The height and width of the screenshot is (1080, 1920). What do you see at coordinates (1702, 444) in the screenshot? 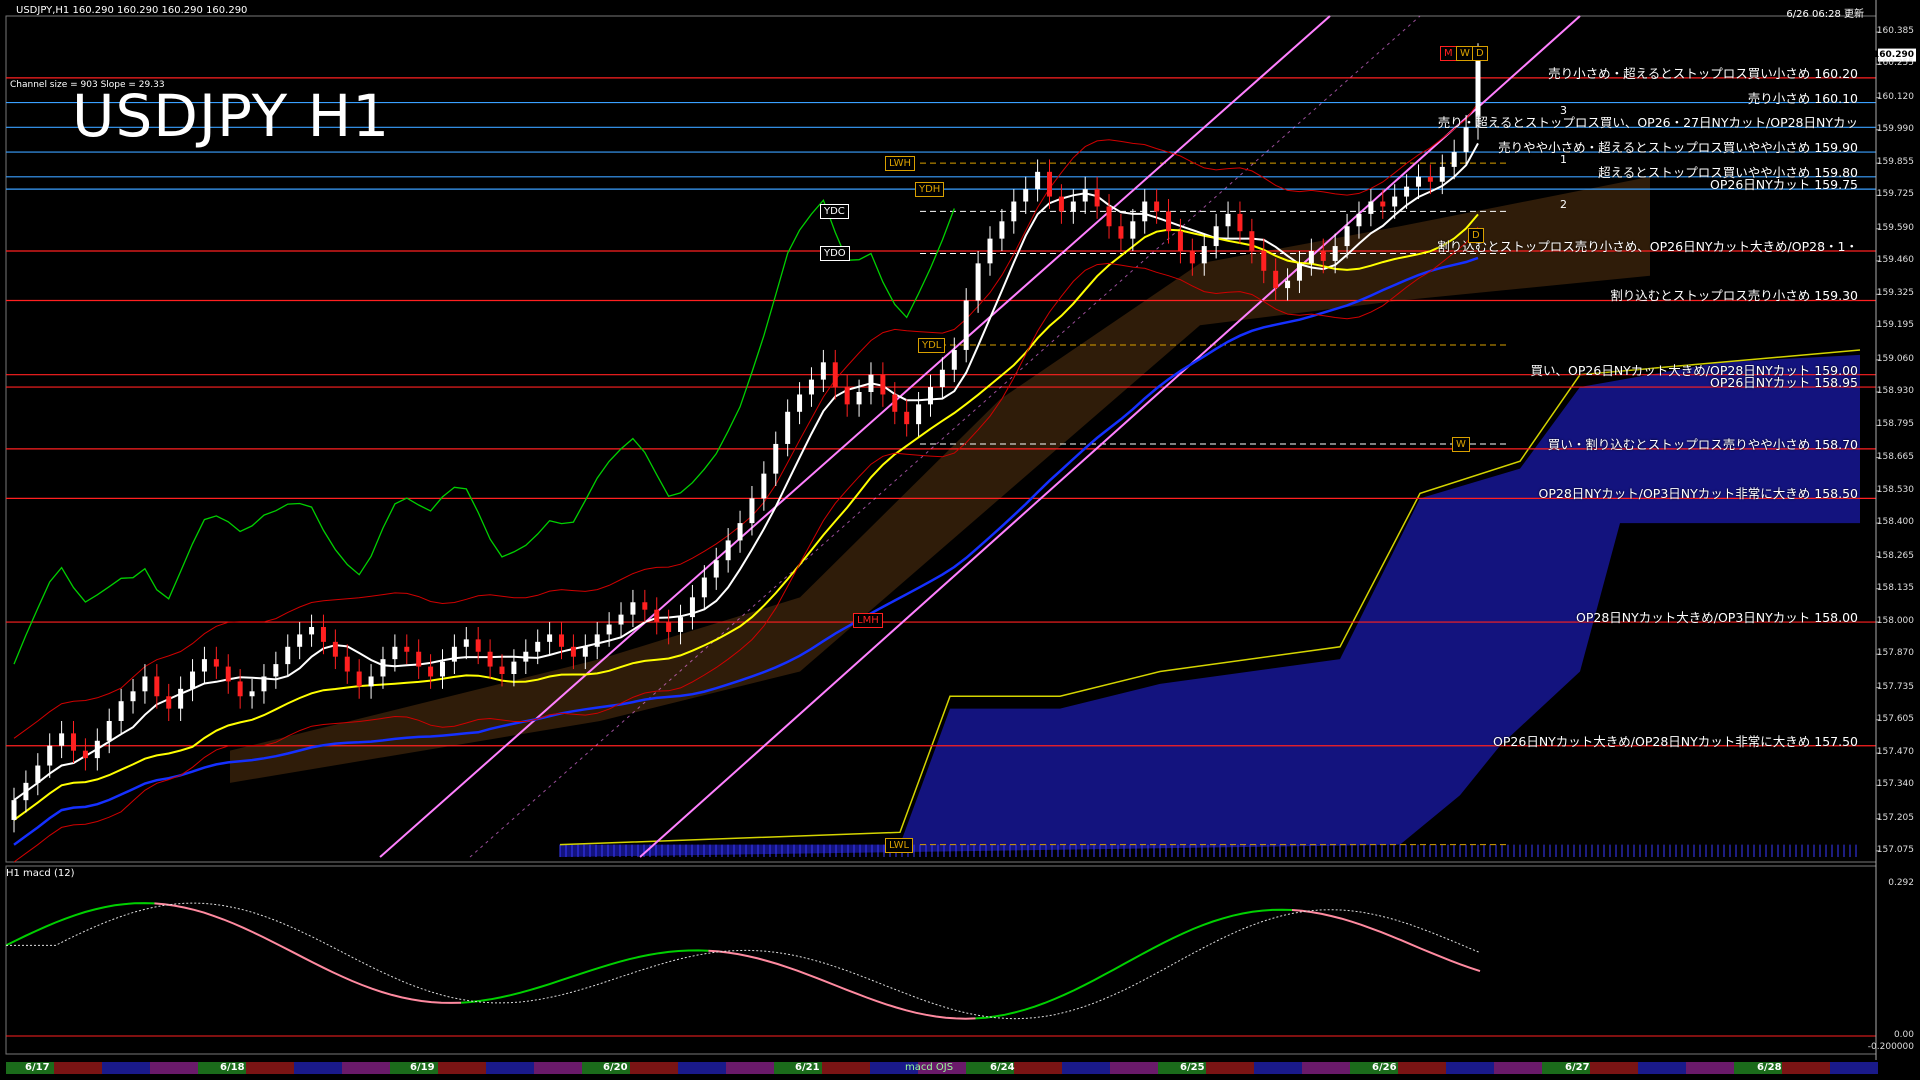
I see `level-label: 買い・割り込むとストップロス売りやや小さめ 158.70` at bounding box center [1702, 444].